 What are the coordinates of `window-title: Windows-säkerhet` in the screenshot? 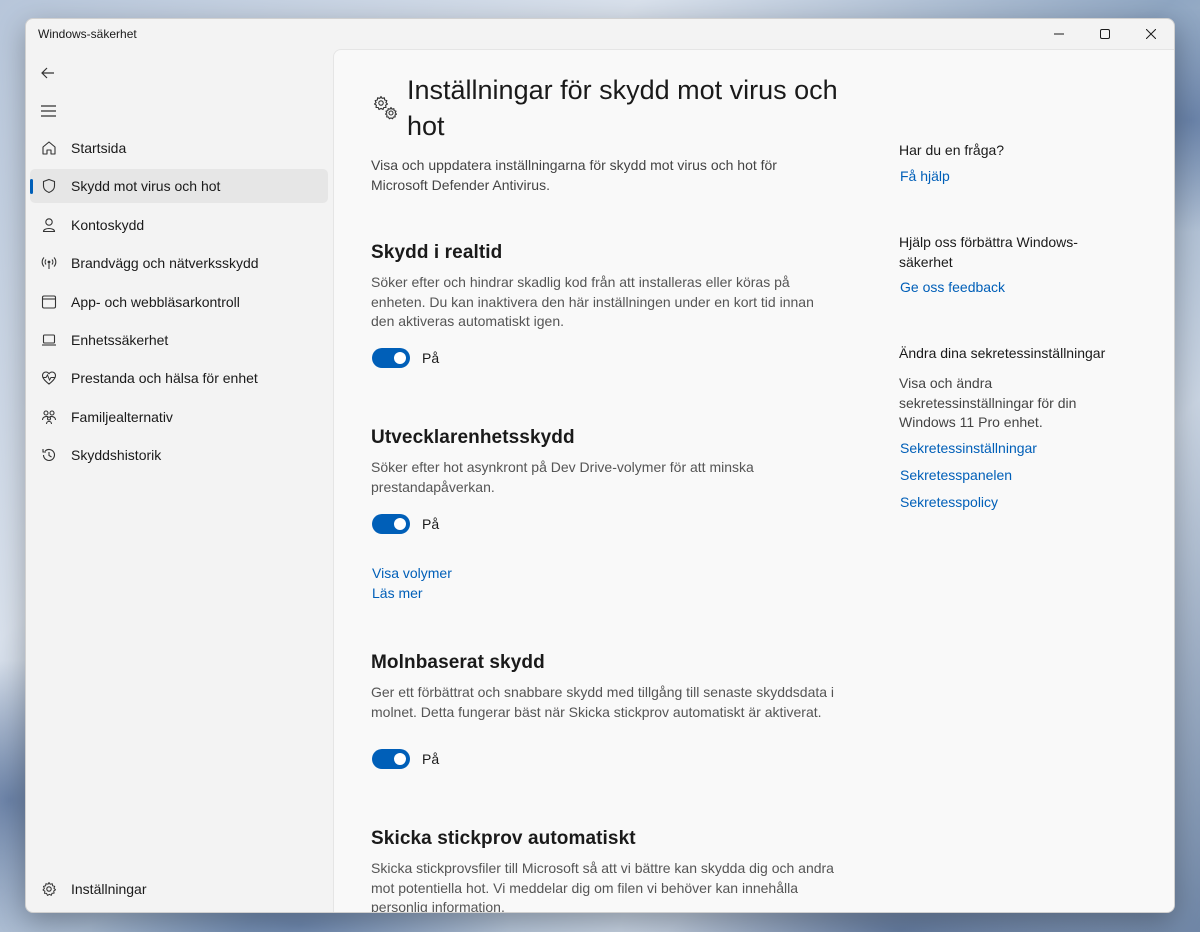 It's located at (87, 34).